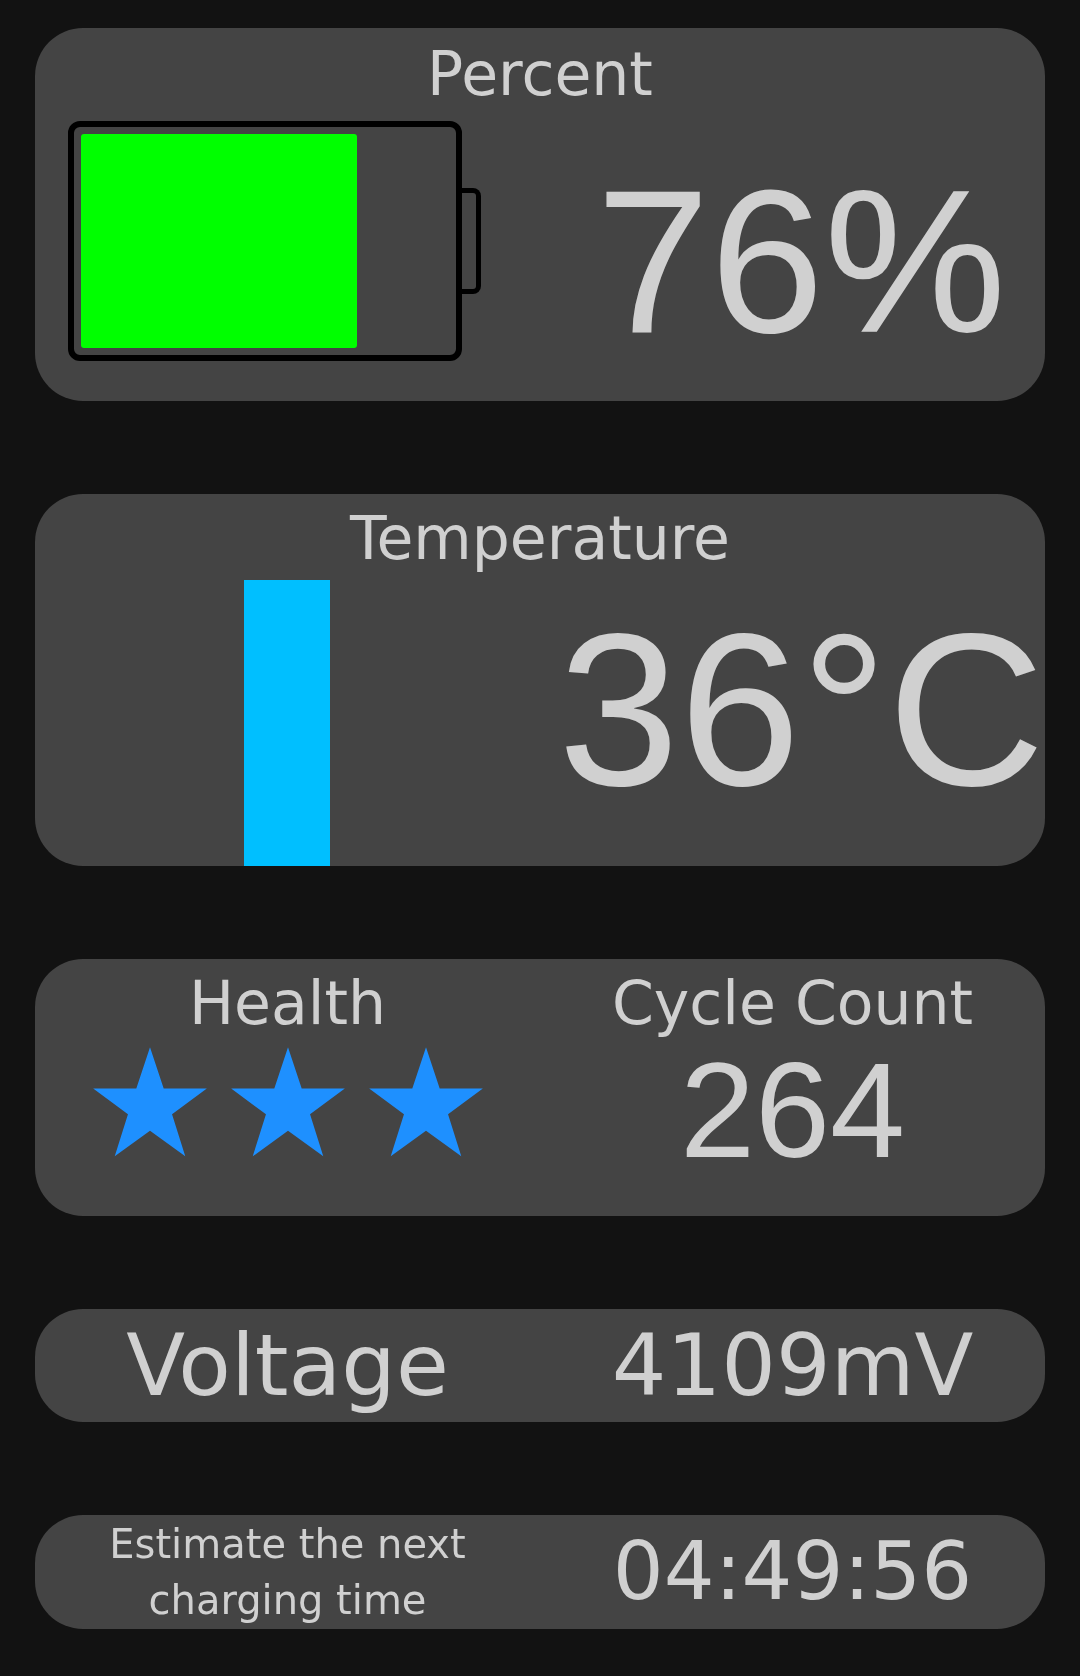 Image resolution: width=1080 pixels, height=1676 pixels. Describe the element at coordinates (792, 1110) in the screenshot. I see `cycle-count-value: 264` at that location.